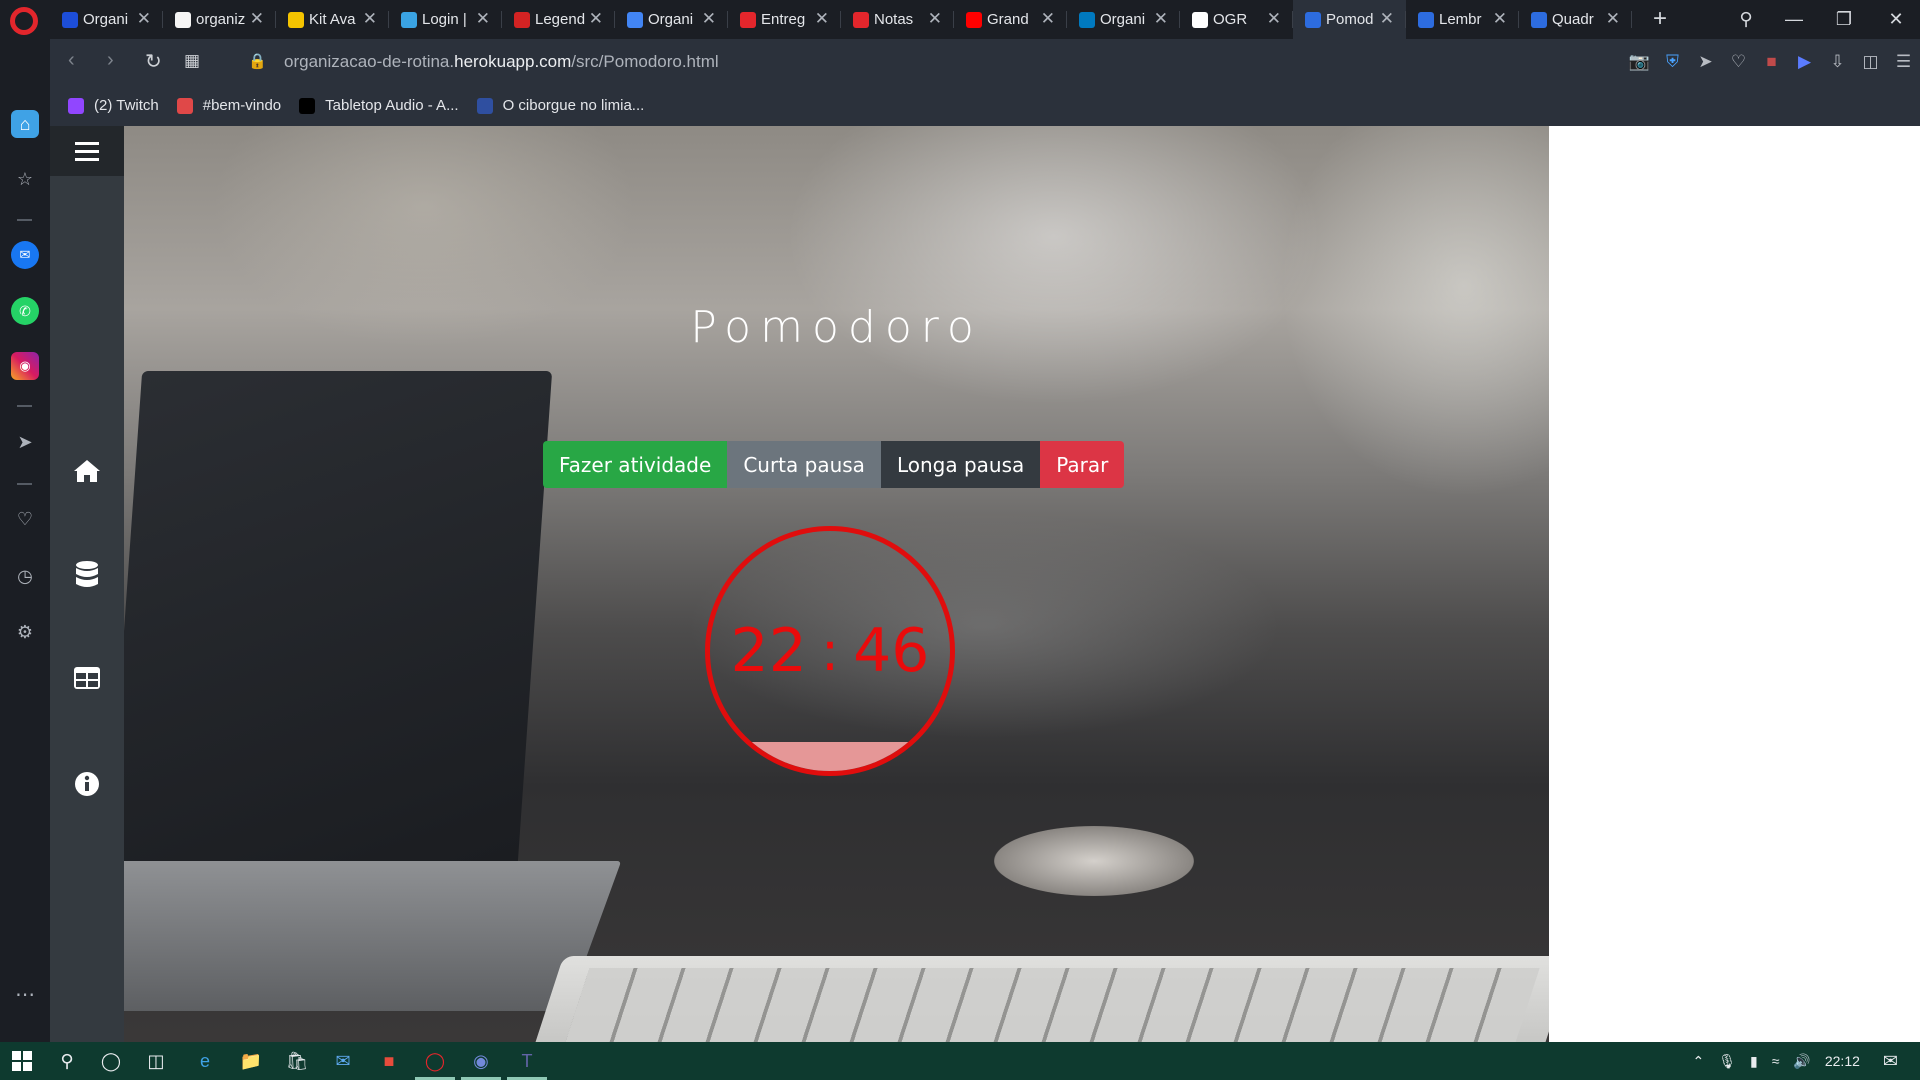  I want to click on whatsapp-icon: ✆, so click(25, 311).